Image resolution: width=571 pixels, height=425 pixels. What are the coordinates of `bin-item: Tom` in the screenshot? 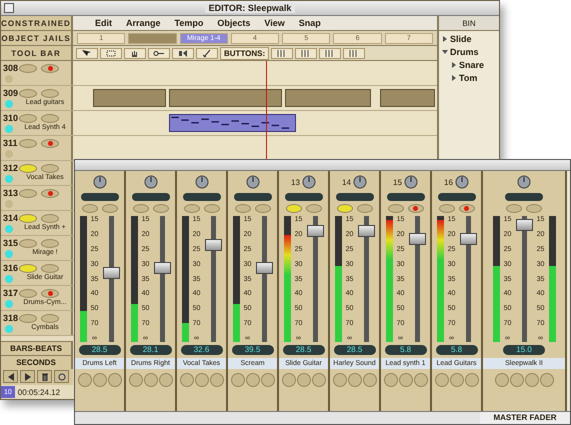 It's located at (475, 78).